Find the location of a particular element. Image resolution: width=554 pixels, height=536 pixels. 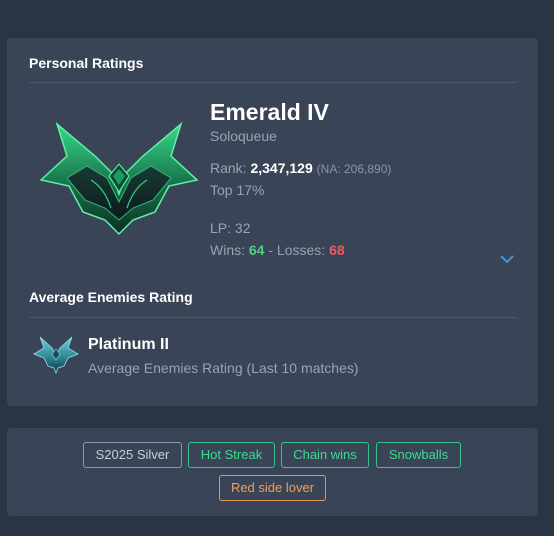

wins-label: Wins: is located at coordinates (227, 250).